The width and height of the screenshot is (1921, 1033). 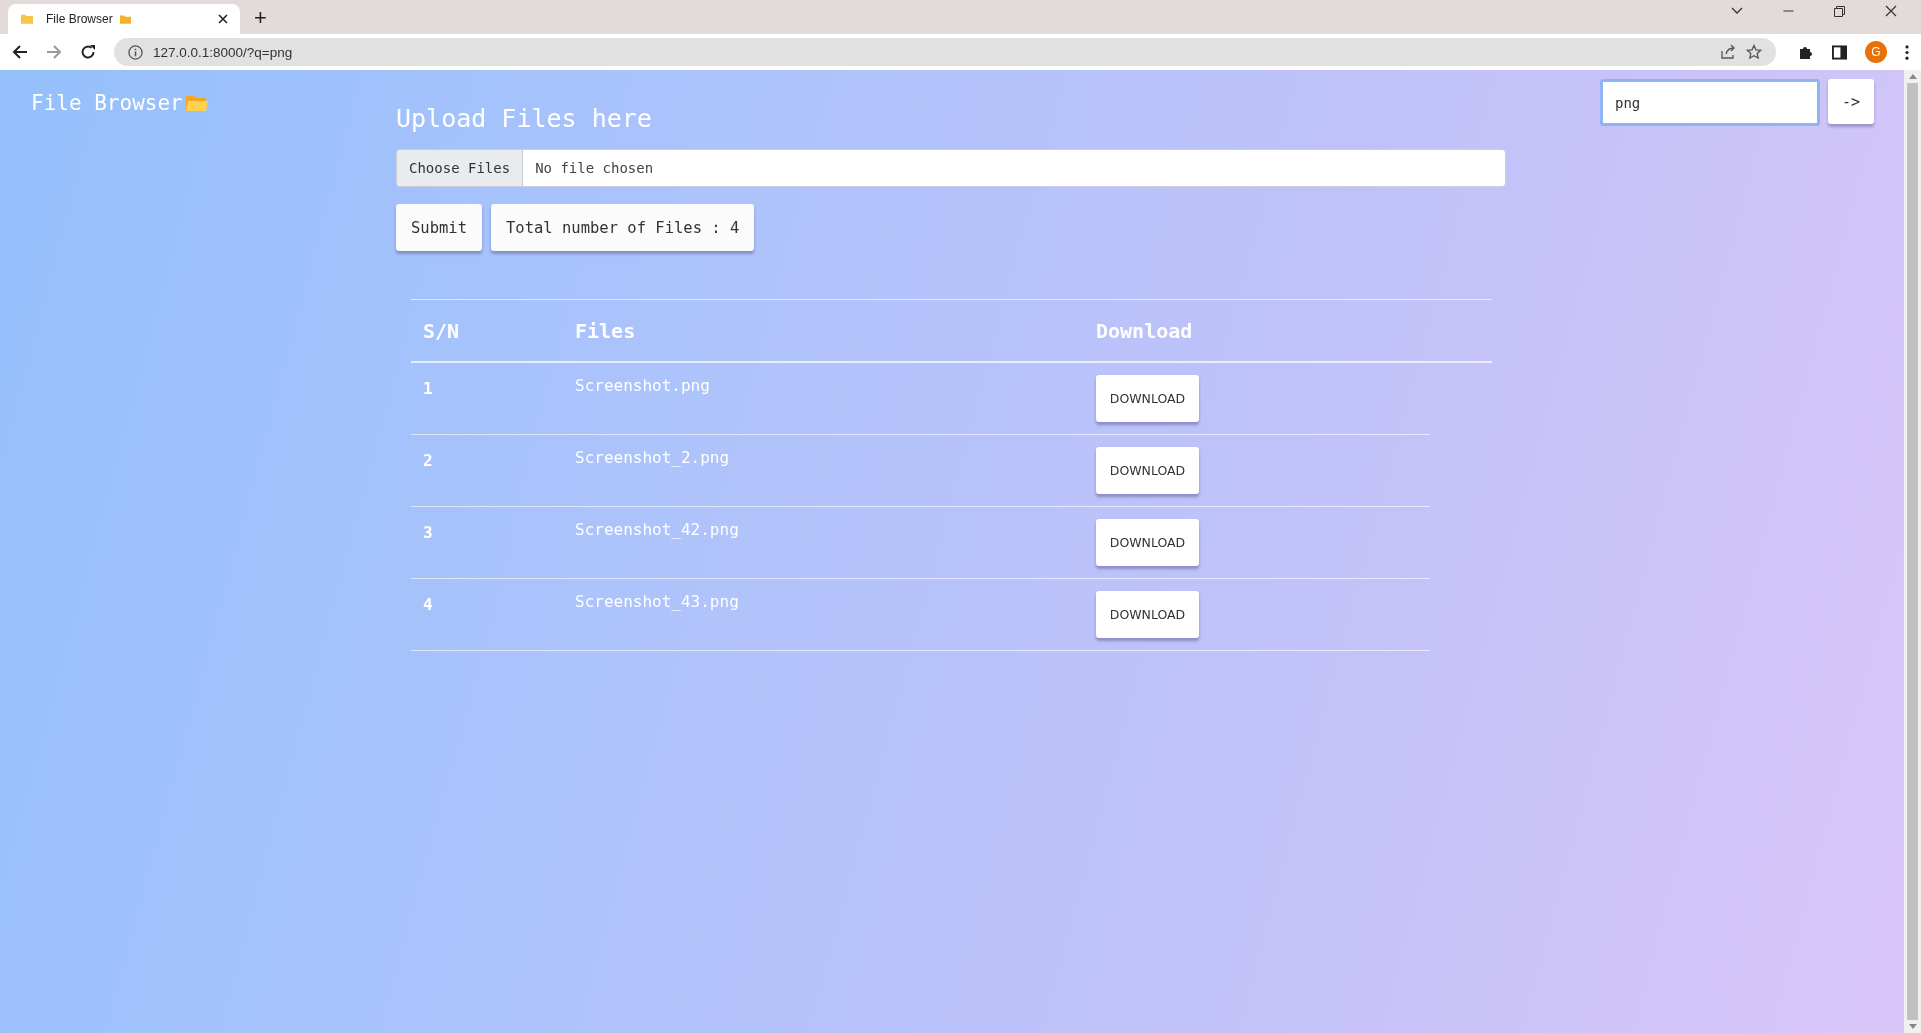 I want to click on search-button: ->, so click(x=1851, y=101).